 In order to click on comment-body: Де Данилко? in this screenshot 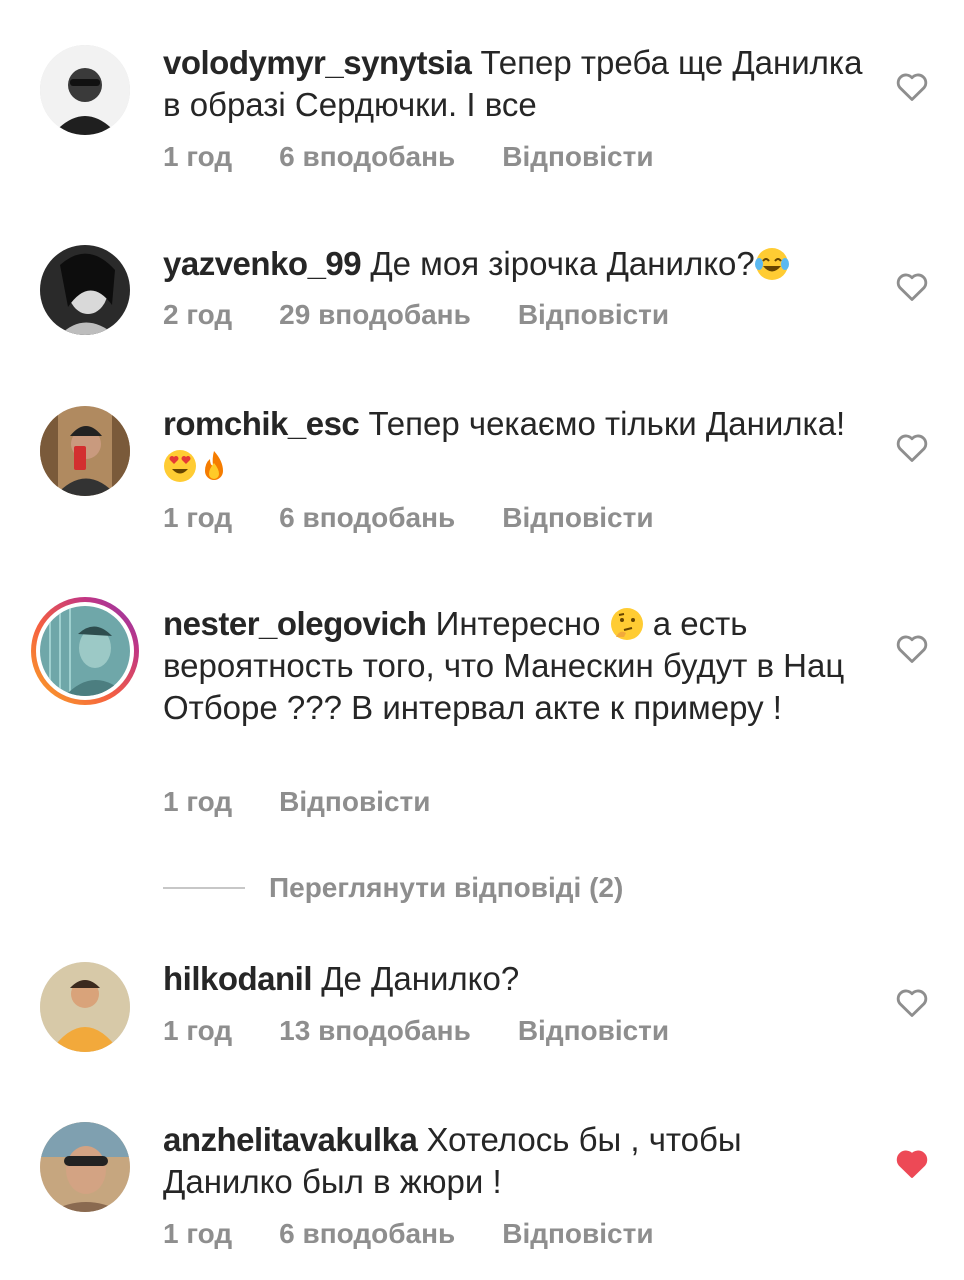, I will do `click(420, 978)`.